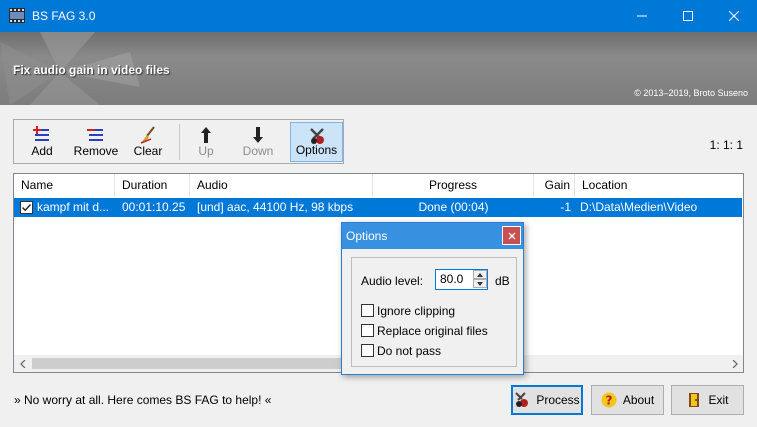  Describe the element at coordinates (96, 142) in the screenshot. I see `remove-button: Remove` at that location.